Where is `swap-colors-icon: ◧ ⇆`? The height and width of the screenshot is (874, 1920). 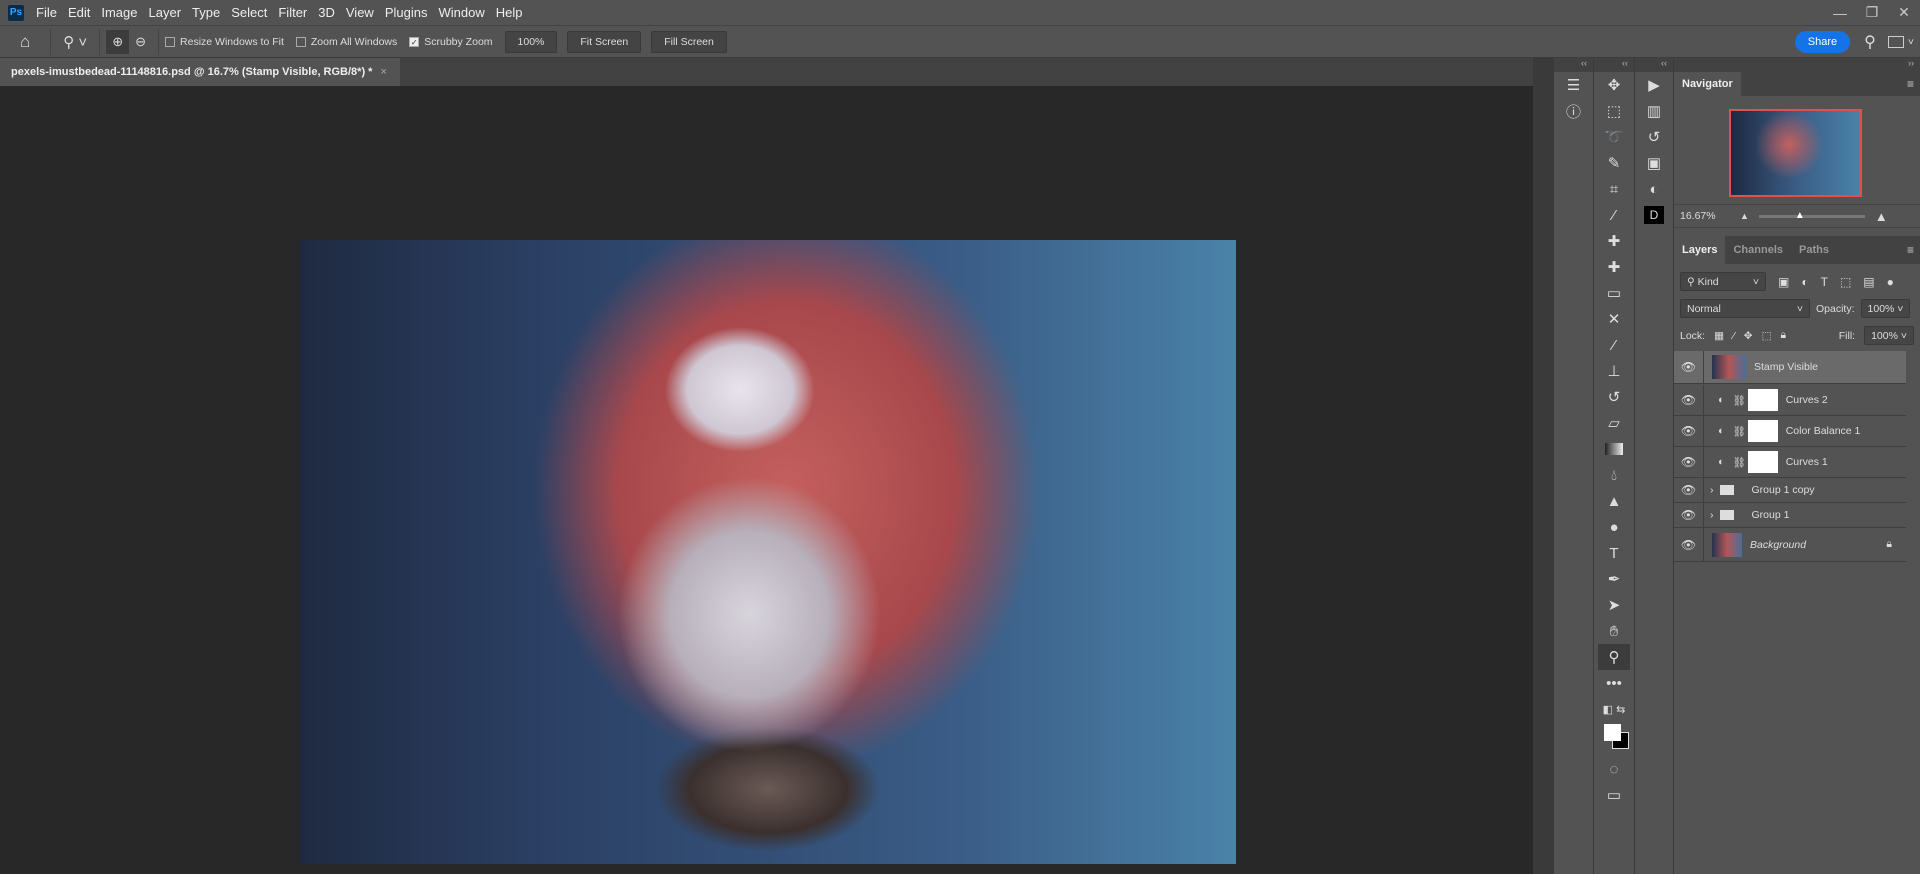 swap-colors-icon: ◧ ⇆ is located at coordinates (1614, 709).